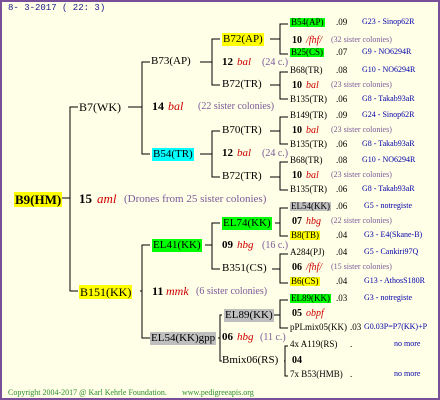  I want to click on gen4-inbreeding: .08, so click(342, 70).